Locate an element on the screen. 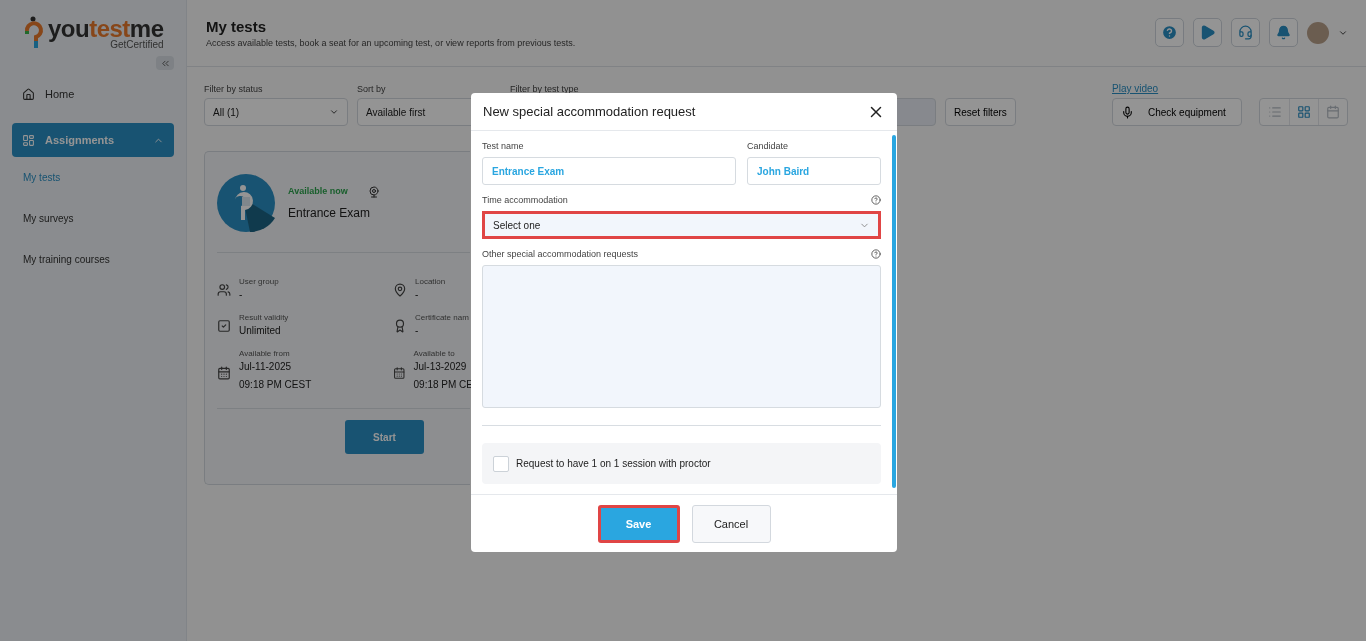 This screenshot has height=641, width=1366. time-accommodation-select: Select one is located at coordinates (681, 225).